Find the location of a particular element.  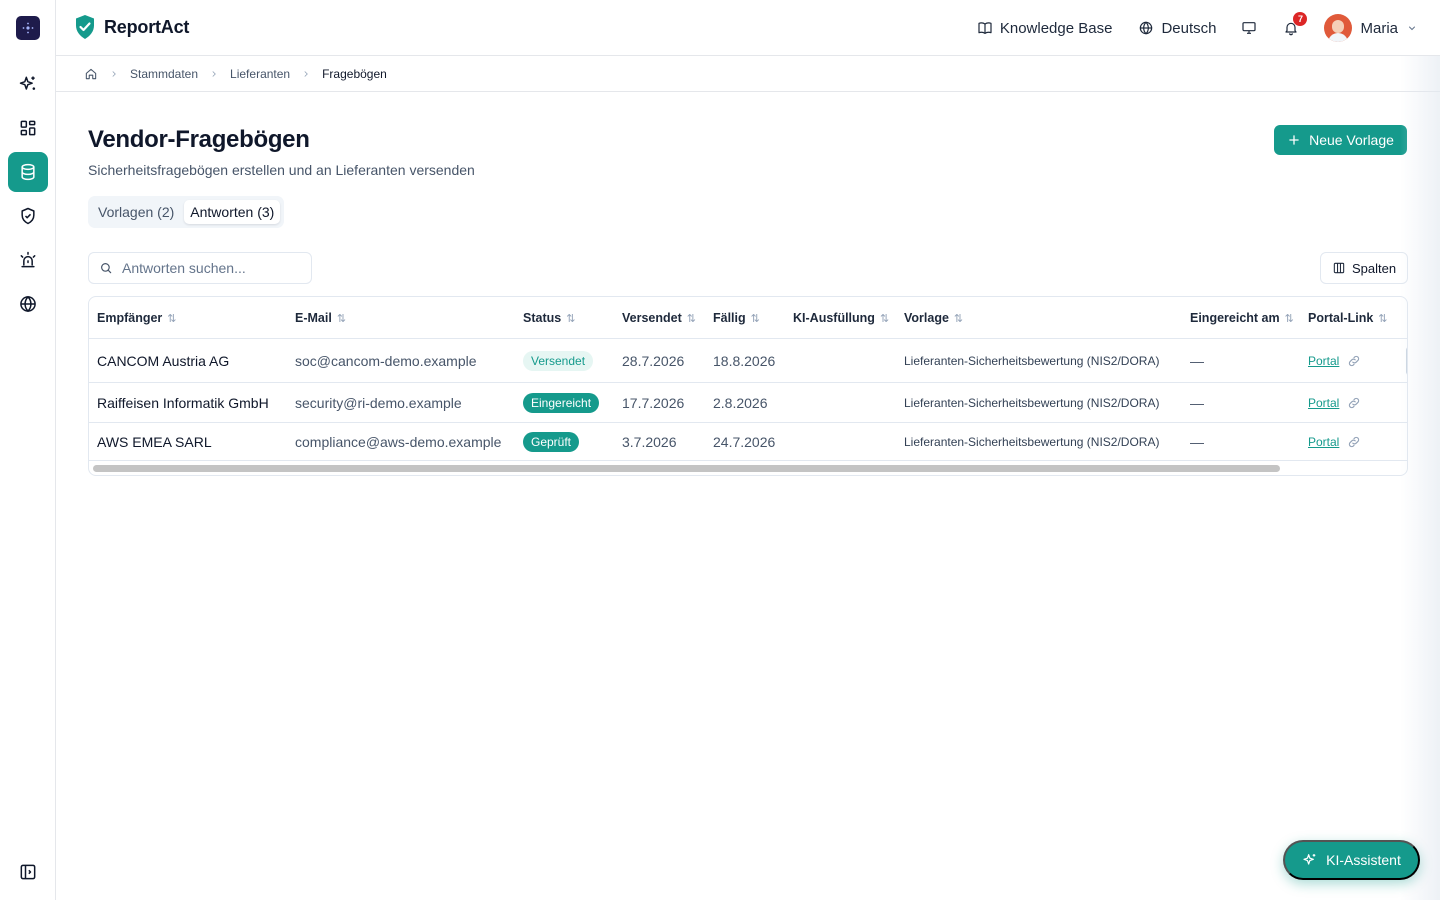

sidebar-item-global is located at coordinates (28, 304).